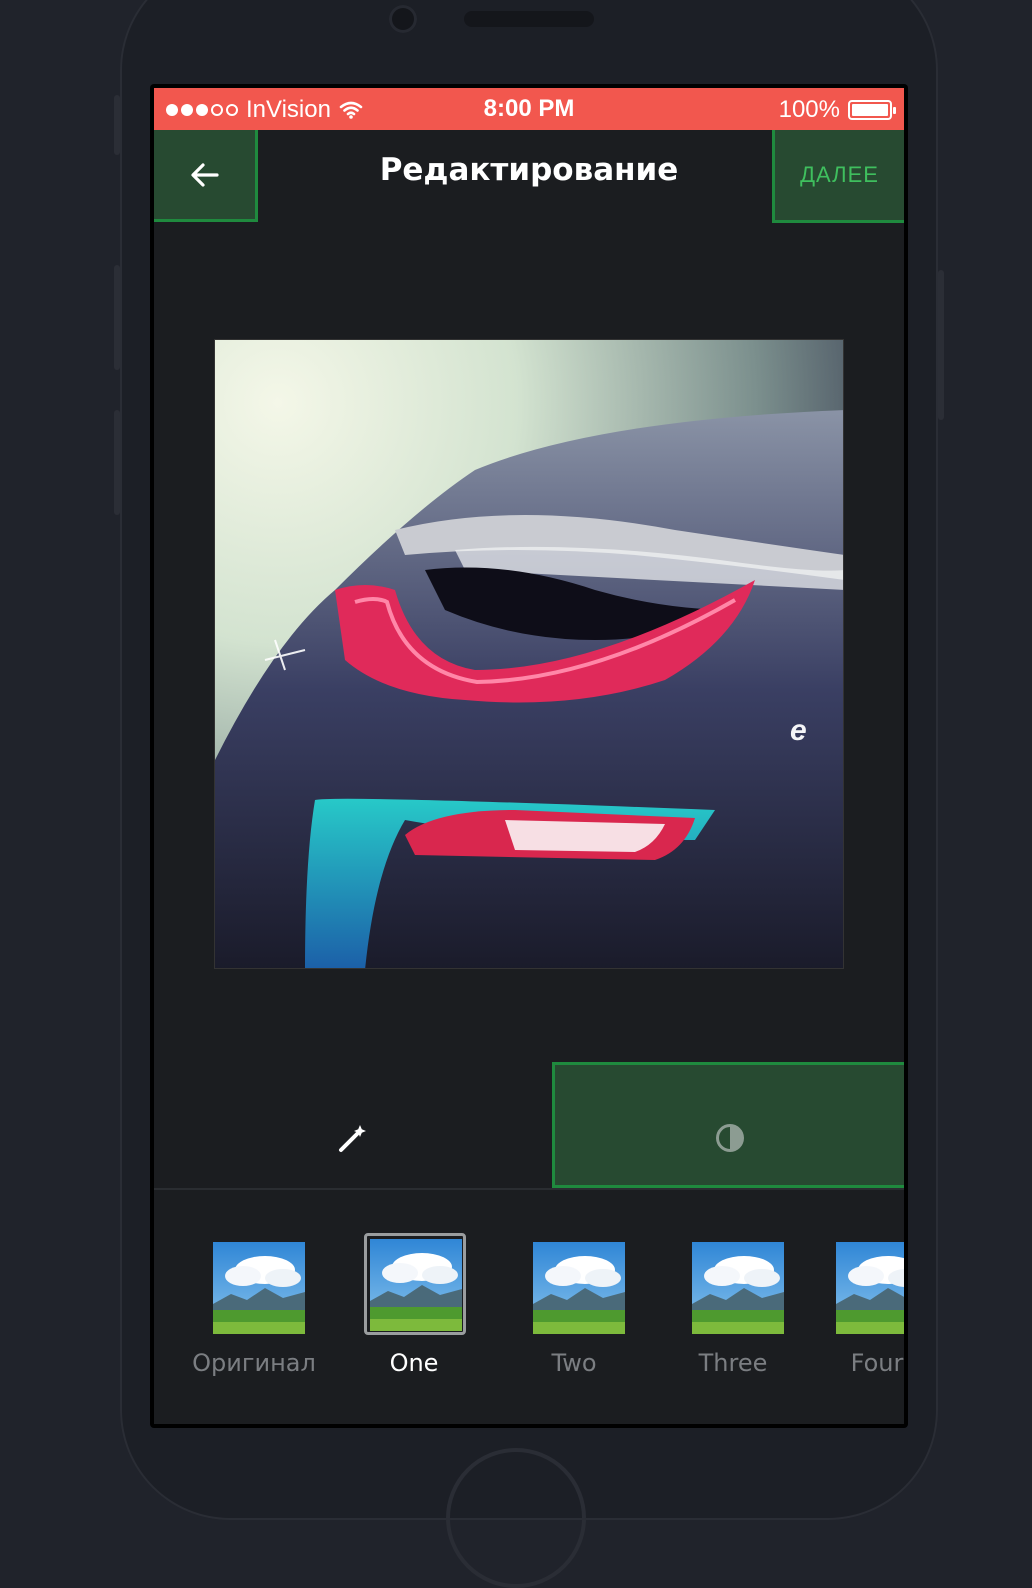 This screenshot has height=1588, width=1032. I want to click on mute-switch, so click(117, 125).